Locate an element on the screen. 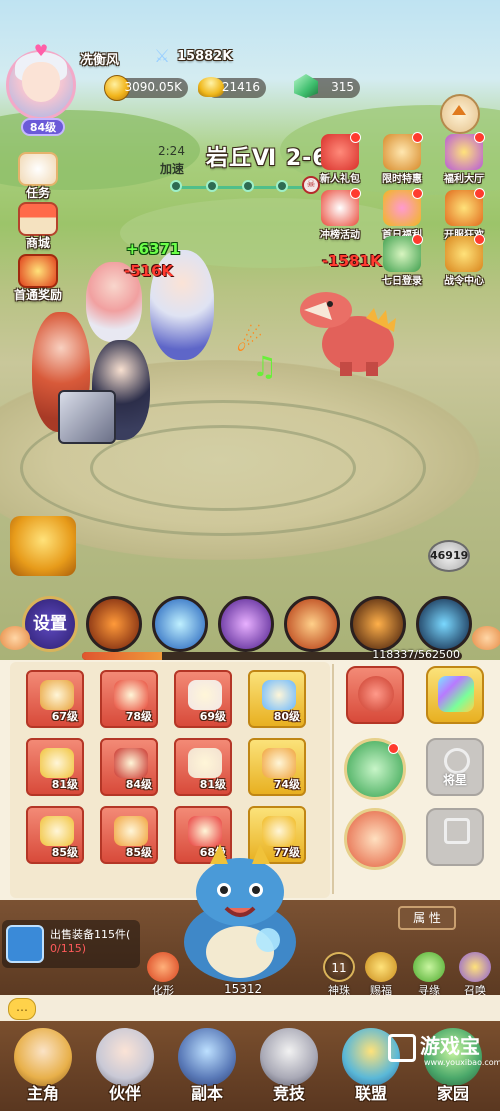  belt-icon is located at coordinates (279, 763).